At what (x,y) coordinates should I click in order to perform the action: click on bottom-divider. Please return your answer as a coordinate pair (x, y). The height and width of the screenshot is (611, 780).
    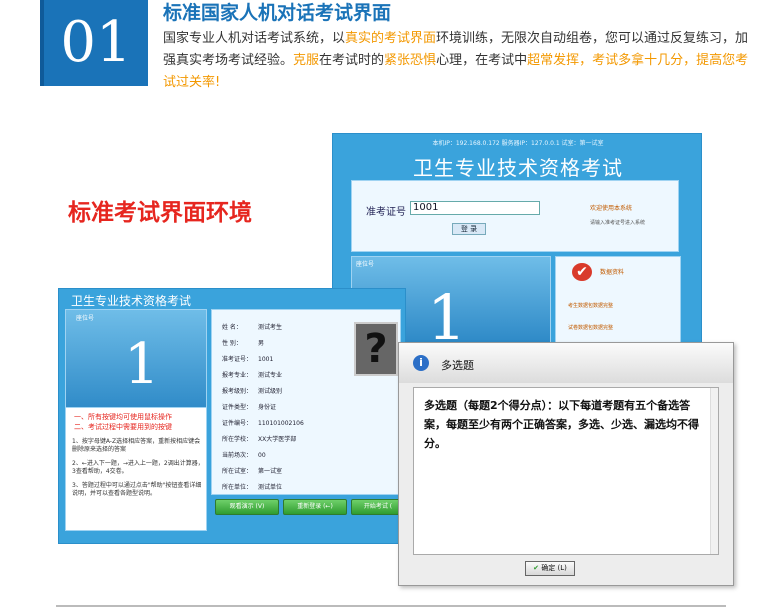
    Looking at the image, I should click on (391, 606).